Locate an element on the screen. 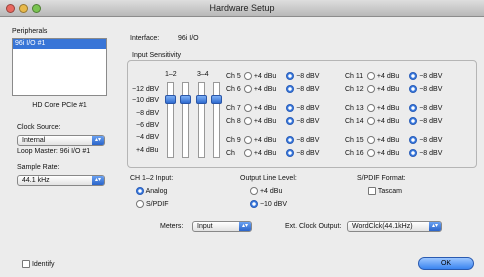 The width and height of the screenshot is (484, 277). channel-row: Ch 13 +4 dBu −8 dBV is located at coordinates (393, 109).